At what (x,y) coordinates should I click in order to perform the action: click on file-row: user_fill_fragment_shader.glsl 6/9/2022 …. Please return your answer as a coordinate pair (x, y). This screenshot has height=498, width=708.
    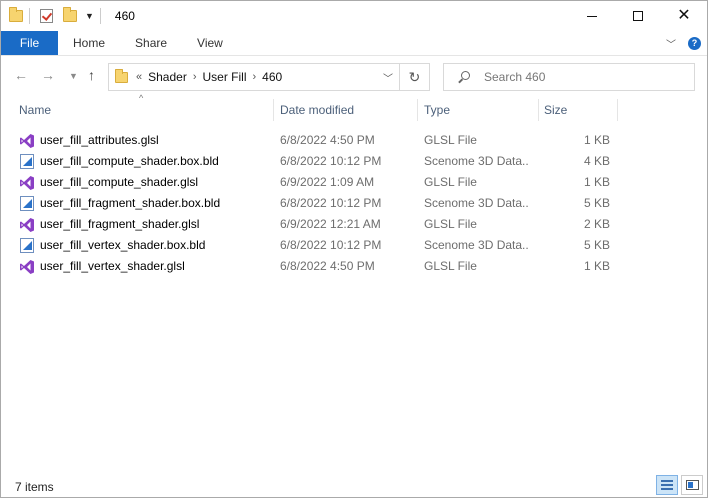
    Looking at the image, I should click on (354, 223).